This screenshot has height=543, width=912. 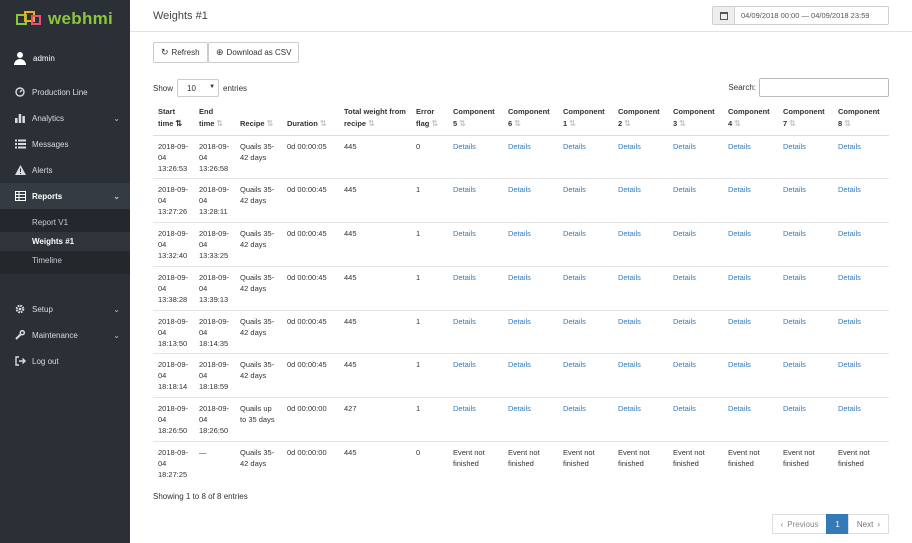 What do you see at coordinates (258, 119) in the screenshot?
I see `column-header: Recipe ⇅` at bounding box center [258, 119].